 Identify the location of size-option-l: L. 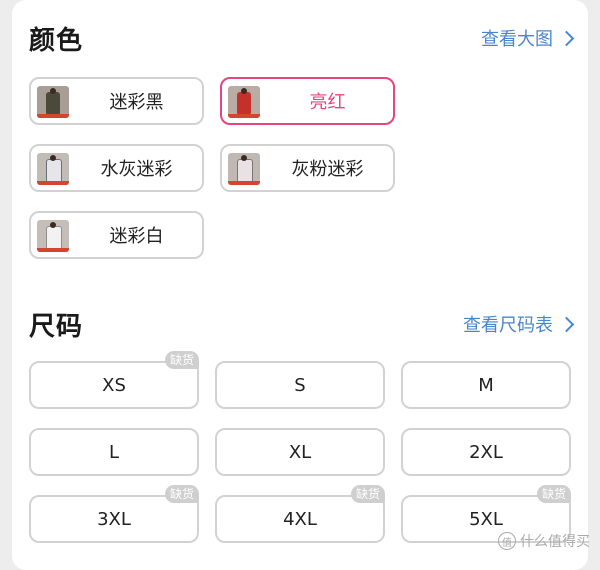
(114, 452).